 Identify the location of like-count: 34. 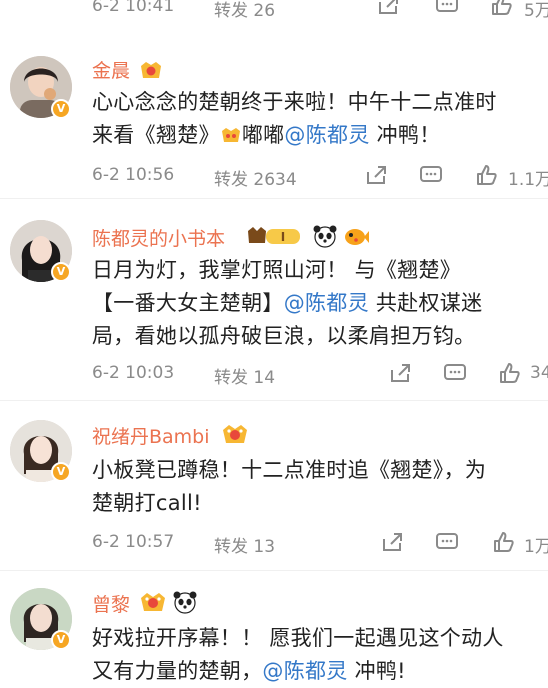
(539, 373).